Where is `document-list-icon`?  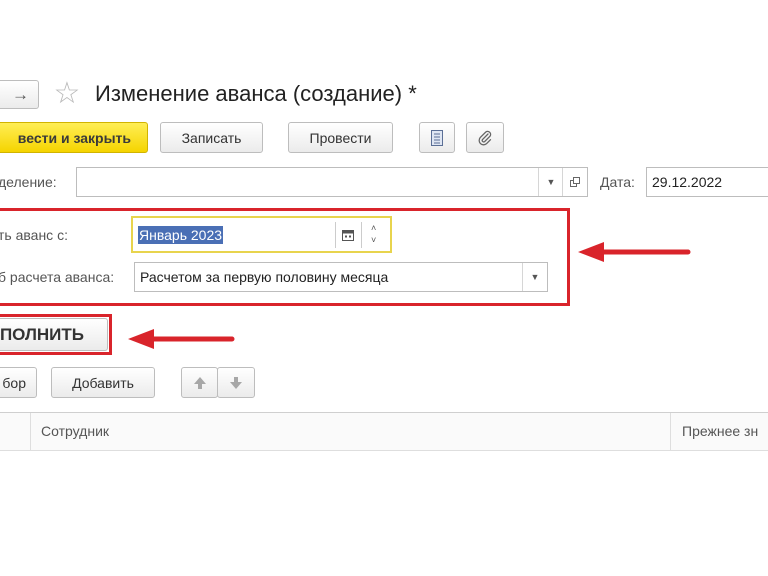
document-list-icon is located at coordinates (437, 137).